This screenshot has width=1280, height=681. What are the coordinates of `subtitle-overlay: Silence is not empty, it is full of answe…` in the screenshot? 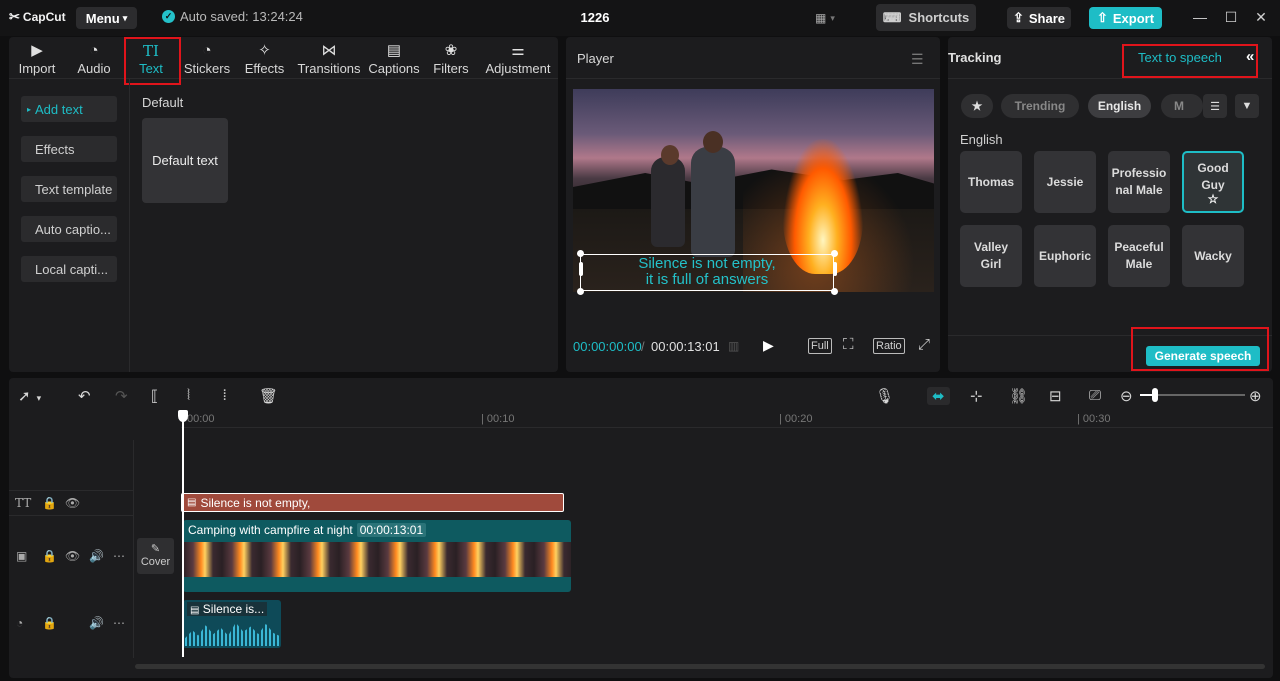 It's located at (707, 272).